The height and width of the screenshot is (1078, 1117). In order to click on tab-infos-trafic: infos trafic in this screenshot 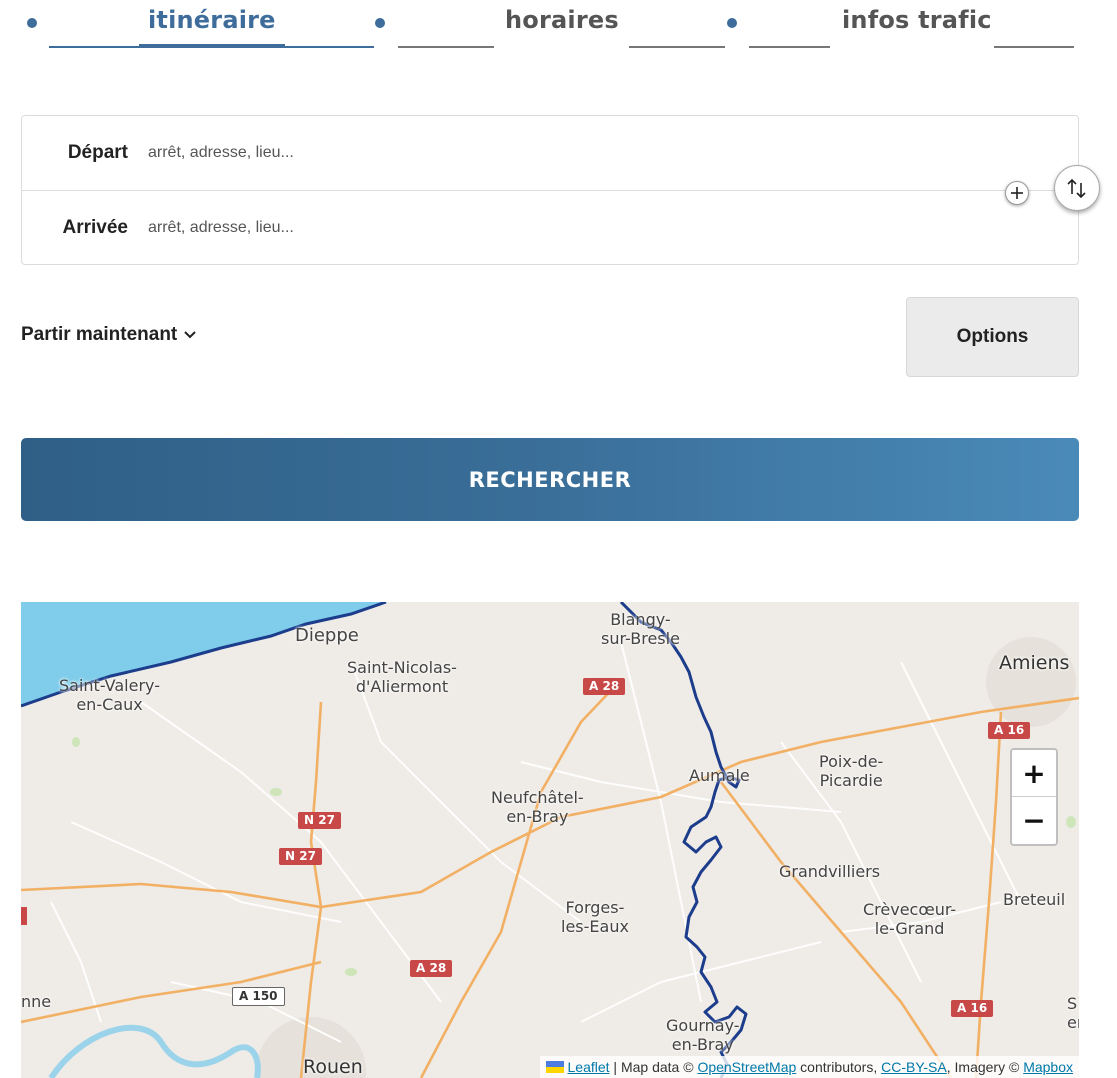, I will do `click(917, 20)`.